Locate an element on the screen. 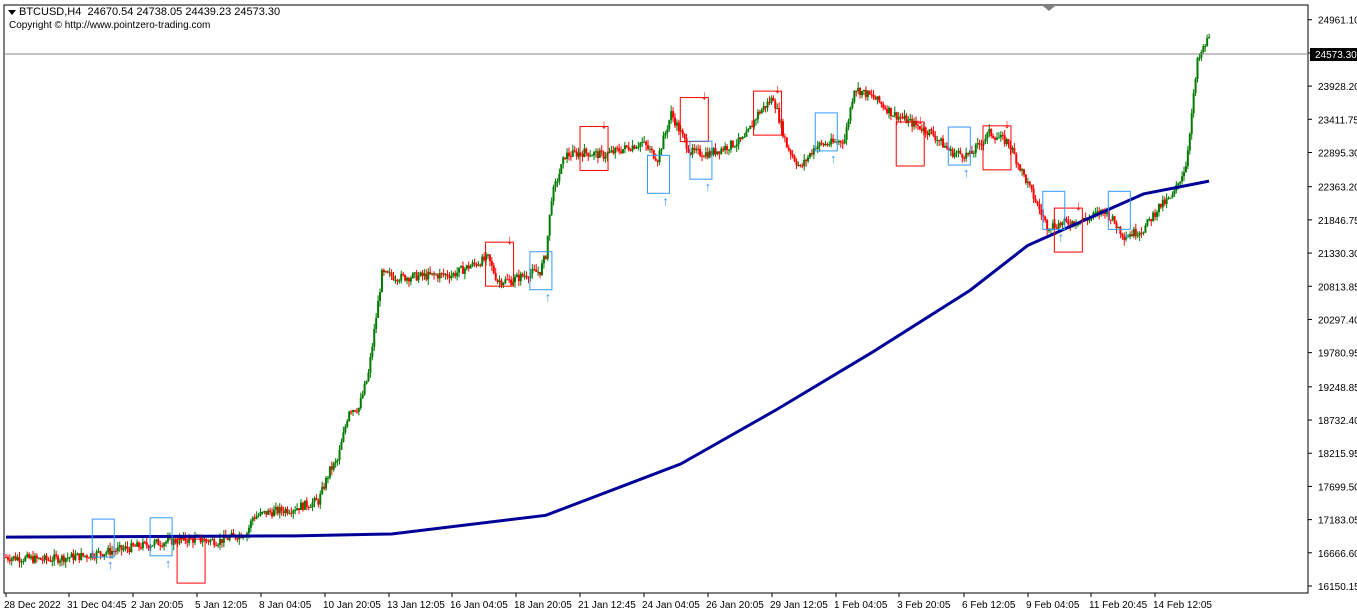 Image resolution: width=1357 pixels, height=615 pixels. y-tick-label: 19780.95 is located at coordinates (1337, 354).